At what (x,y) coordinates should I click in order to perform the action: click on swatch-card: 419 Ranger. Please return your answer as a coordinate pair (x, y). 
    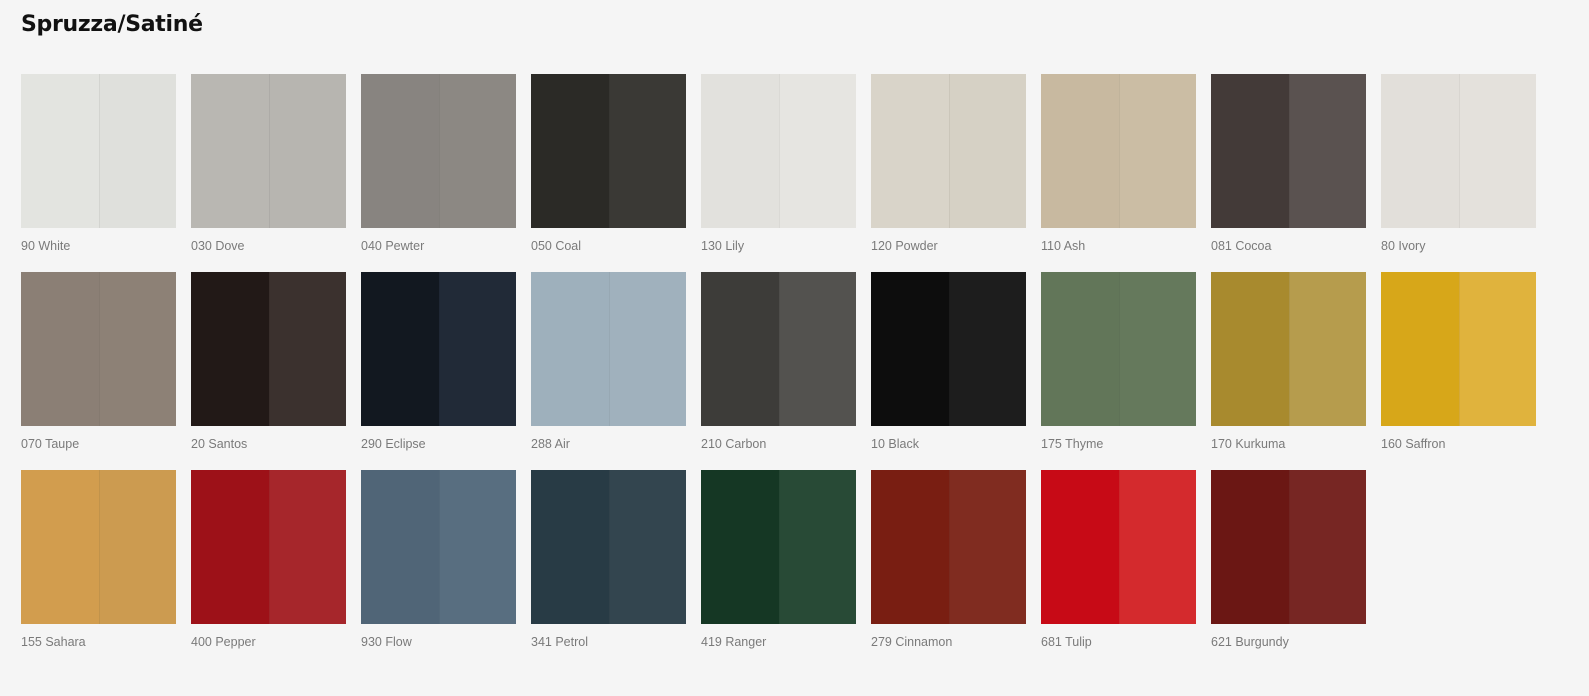
    Looking at the image, I should click on (778, 559).